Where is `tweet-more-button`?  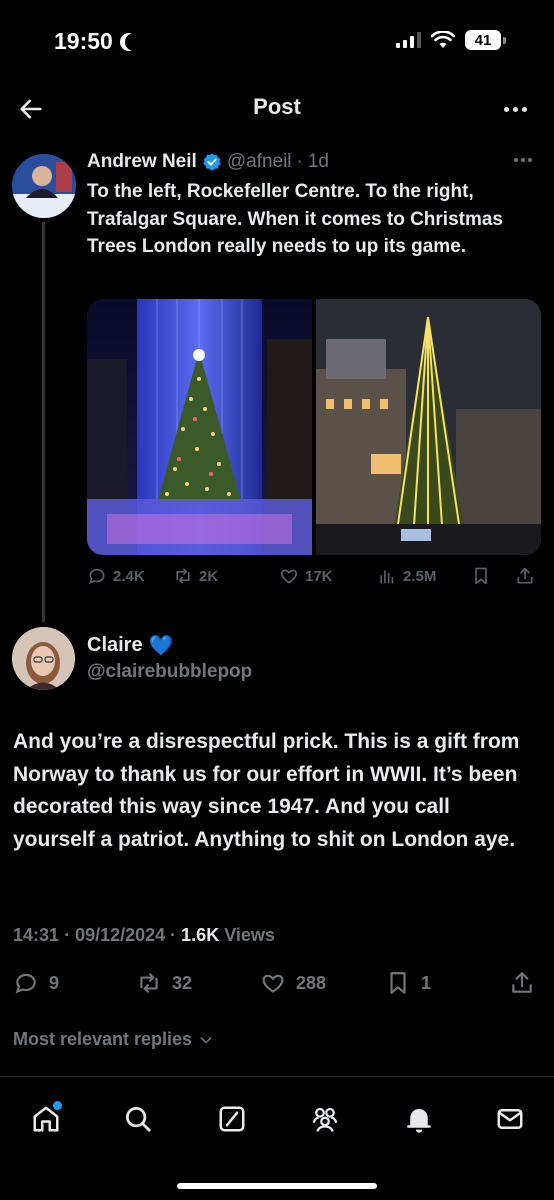 tweet-more-button is located at coordinates (523, 160).